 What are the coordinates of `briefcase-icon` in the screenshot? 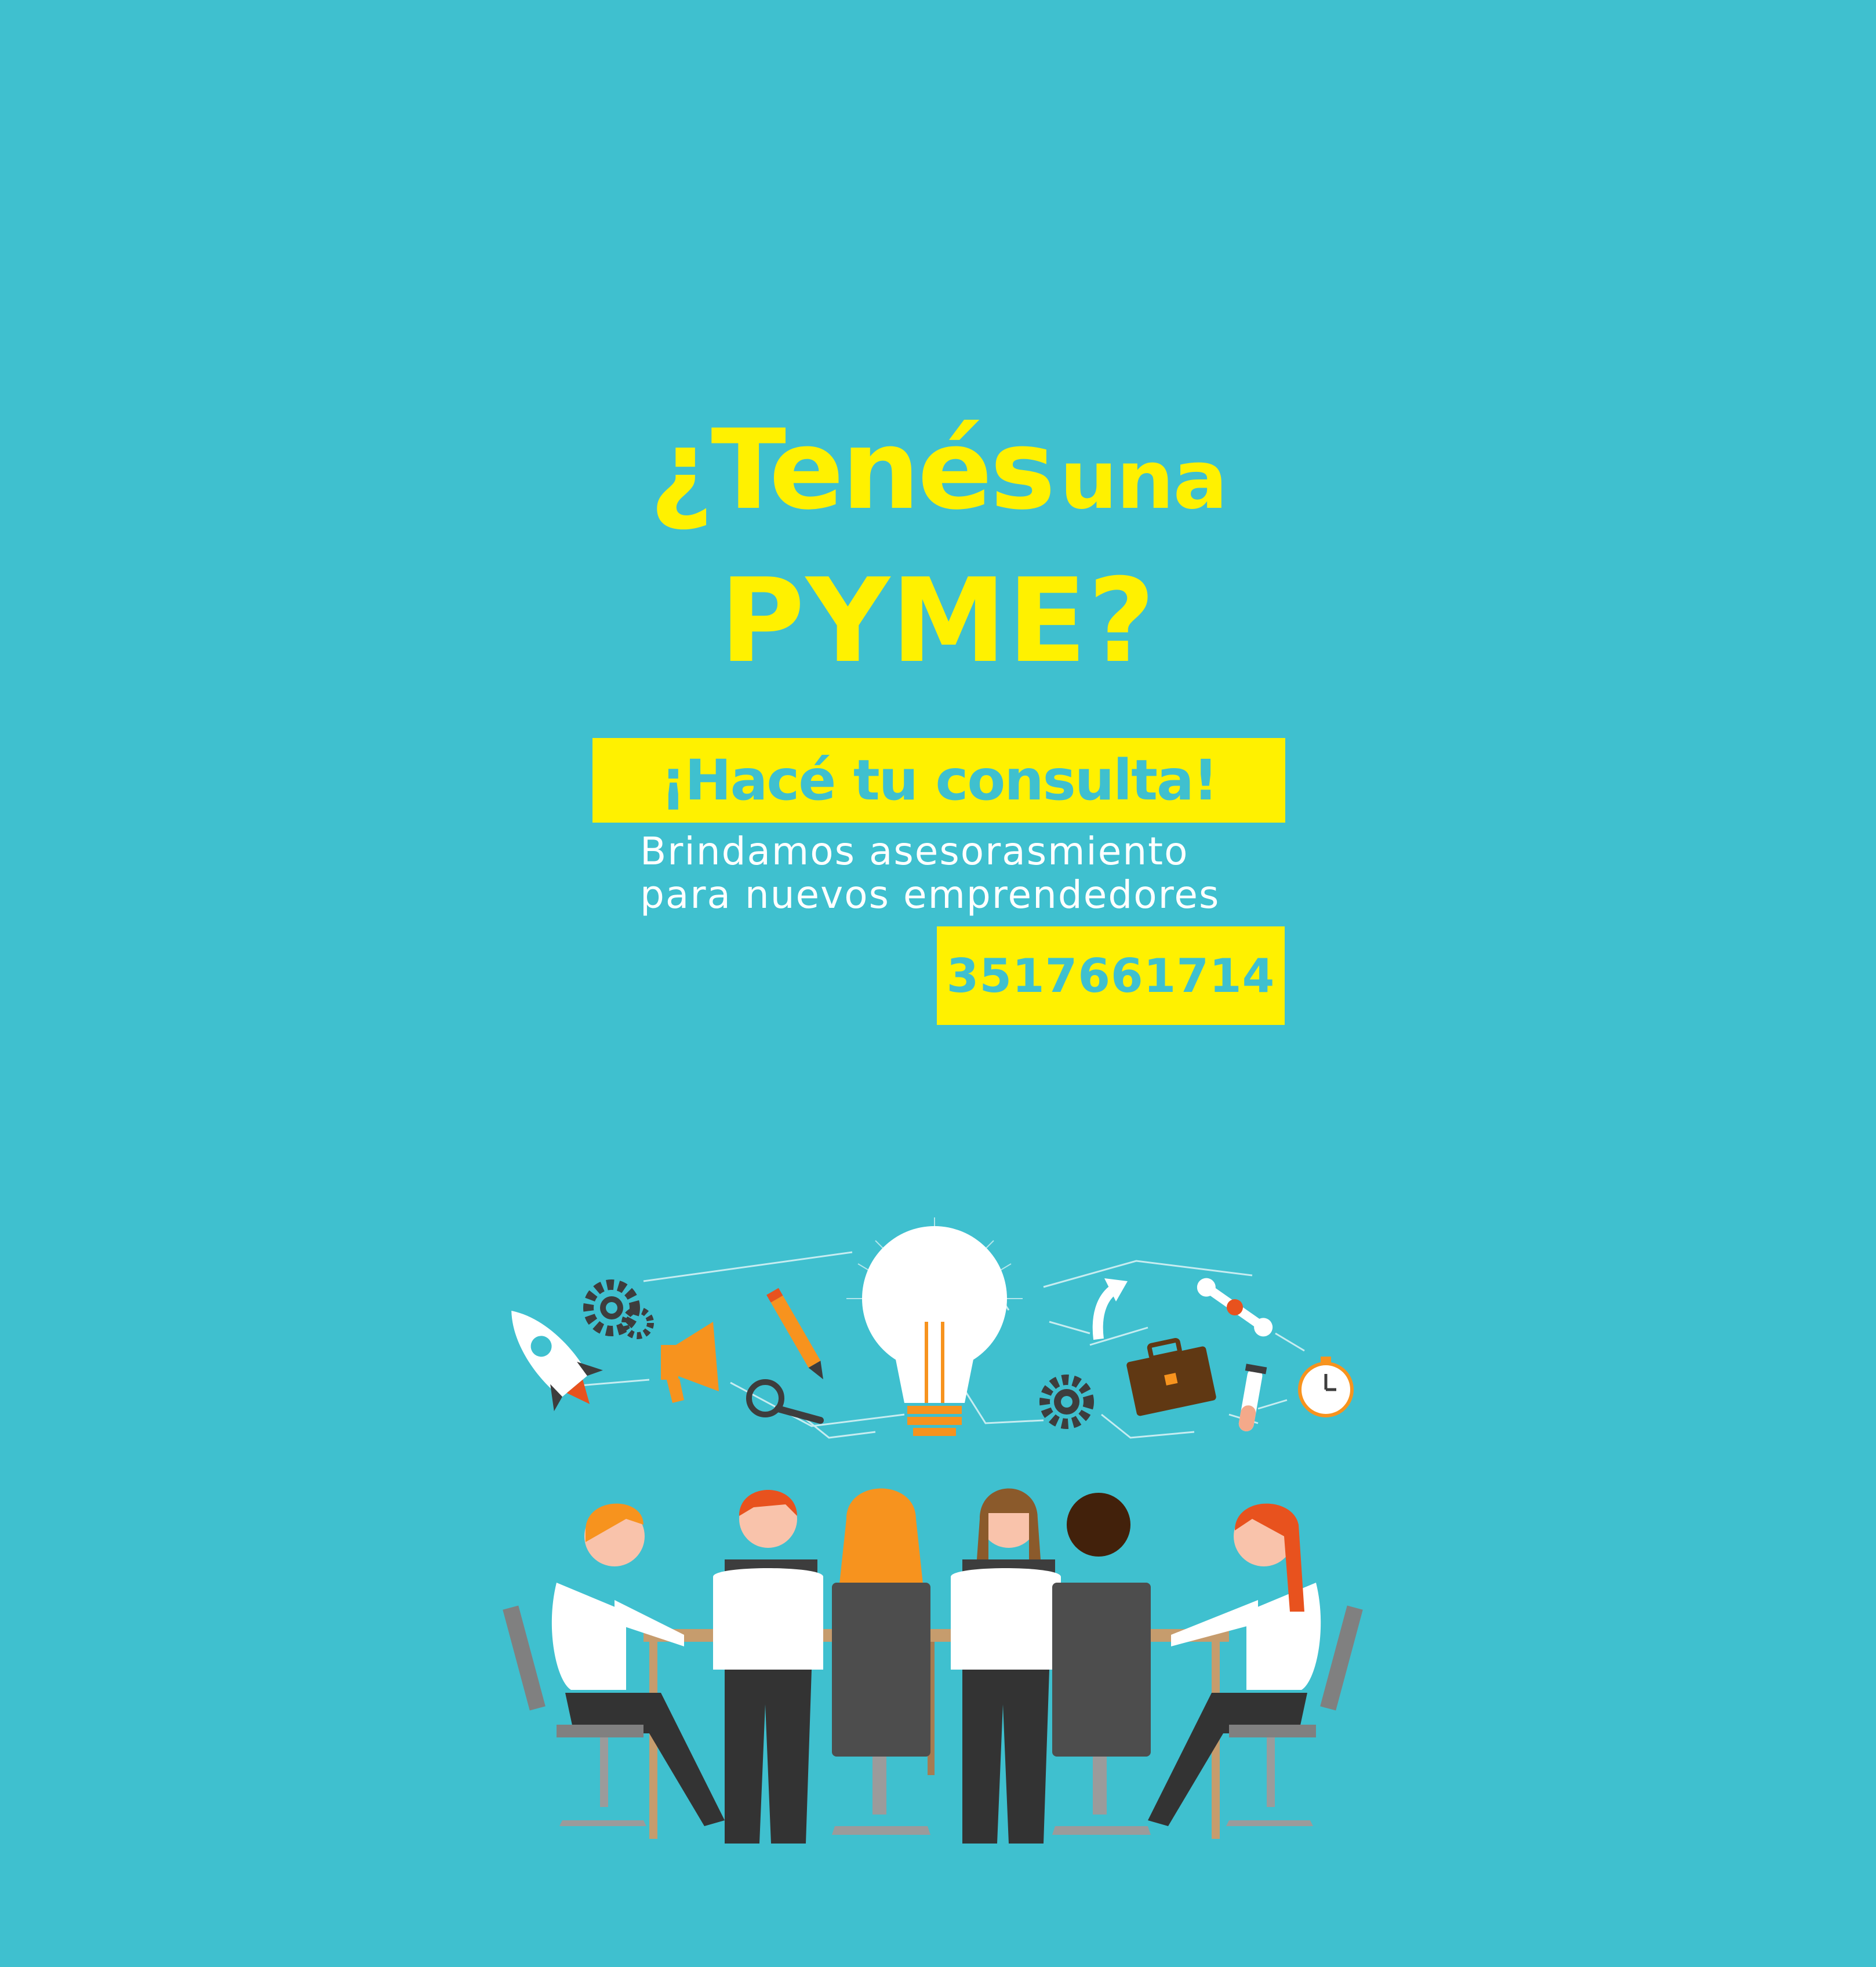 It's located at (1171, 1376).